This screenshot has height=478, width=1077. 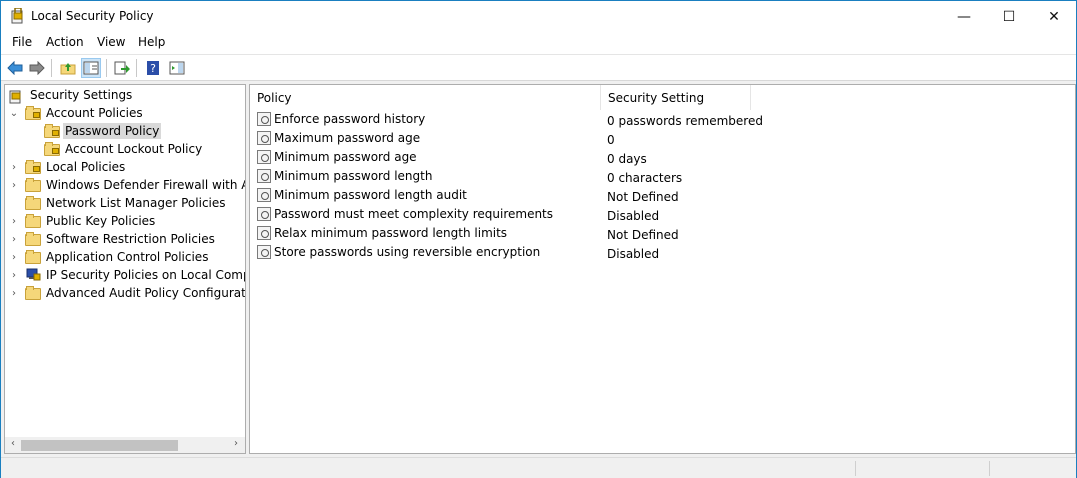 I want to click on tree-item-advanced-audit-policy: › Advanced Audit Policy Configuration, so click(x=127, y=293).